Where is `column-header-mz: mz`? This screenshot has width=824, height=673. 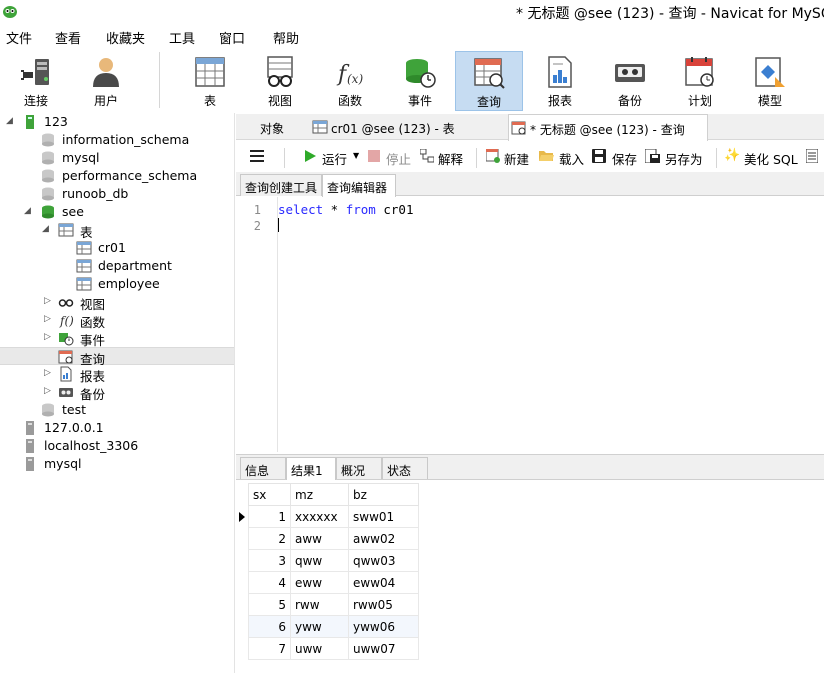 column-header-mz: mz is located at coordinates (319, 494).